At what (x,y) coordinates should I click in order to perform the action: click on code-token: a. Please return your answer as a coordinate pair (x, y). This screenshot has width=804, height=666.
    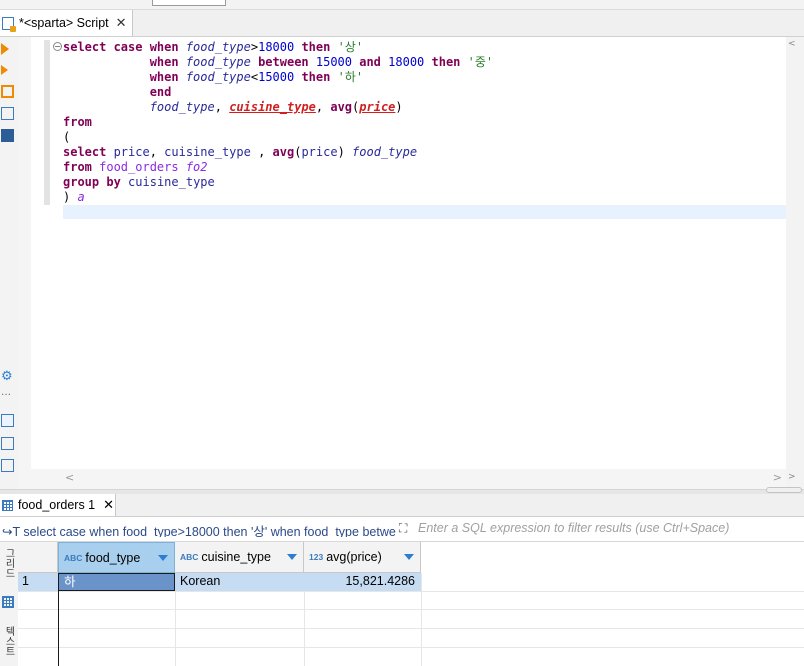
    Looking at the image, I should click on (81, 197).